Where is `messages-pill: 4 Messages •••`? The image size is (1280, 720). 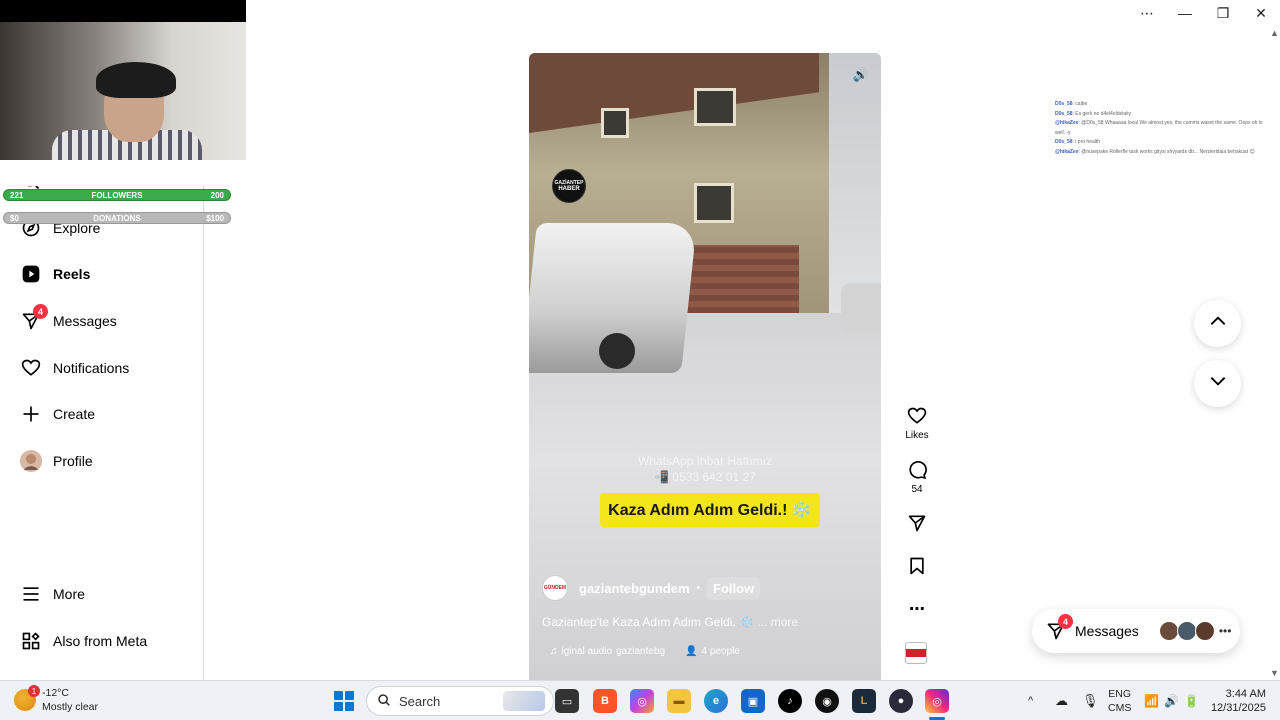 messages-pill: 4 Messages ••• is located at coordinates (1136, 631).